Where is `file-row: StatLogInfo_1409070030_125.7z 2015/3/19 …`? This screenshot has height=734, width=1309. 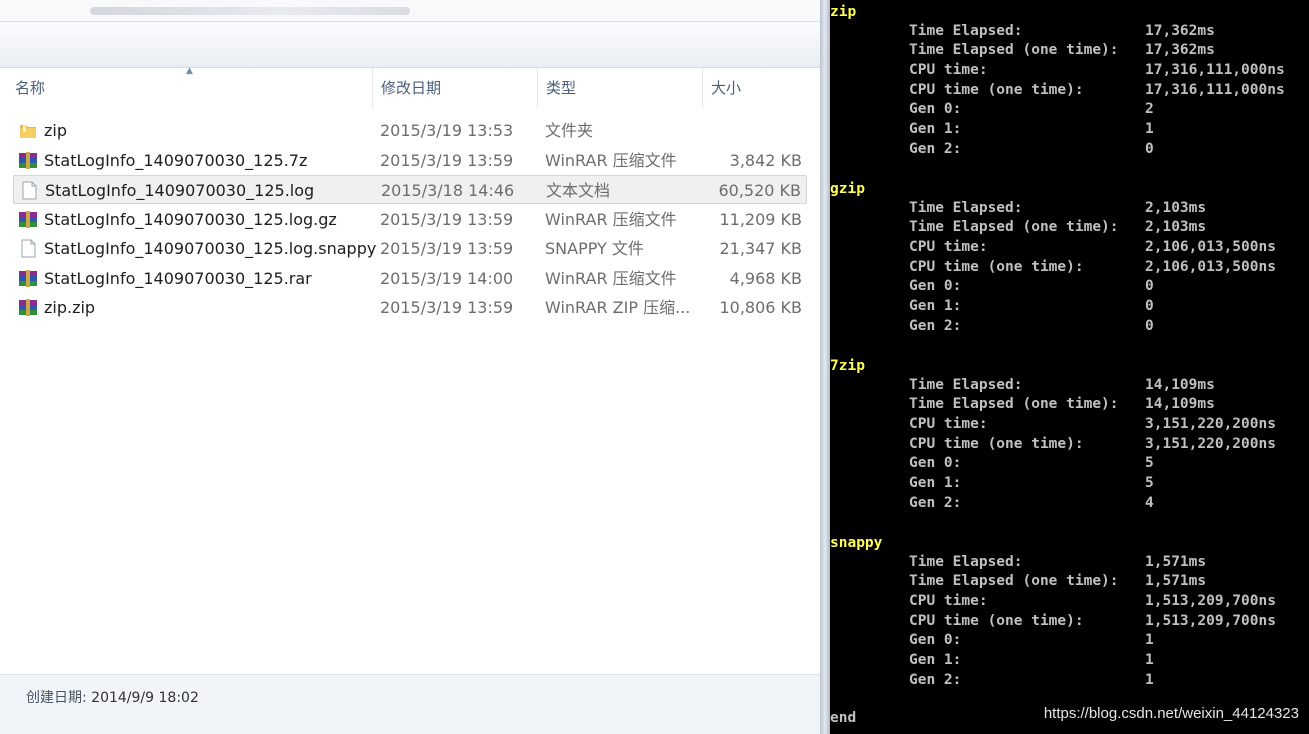
file-row: StatLogInfo_1409070030_125.7z 2015/3/19 … is located at coordinates (410, 160).